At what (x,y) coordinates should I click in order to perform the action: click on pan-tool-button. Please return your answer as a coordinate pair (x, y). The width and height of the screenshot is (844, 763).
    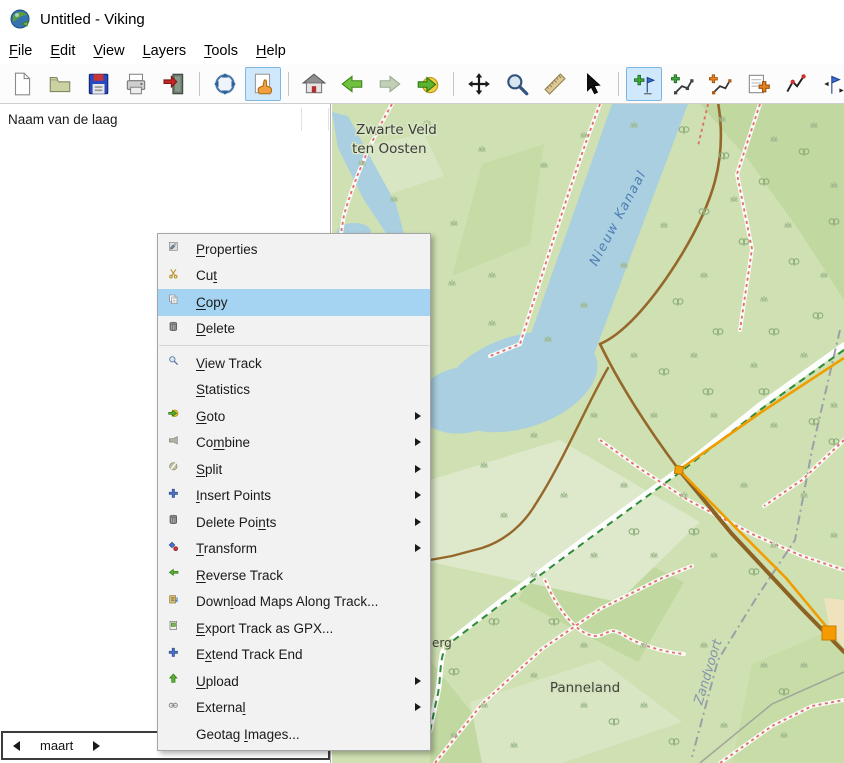
    Looking at the image, I should click on (479, 84).